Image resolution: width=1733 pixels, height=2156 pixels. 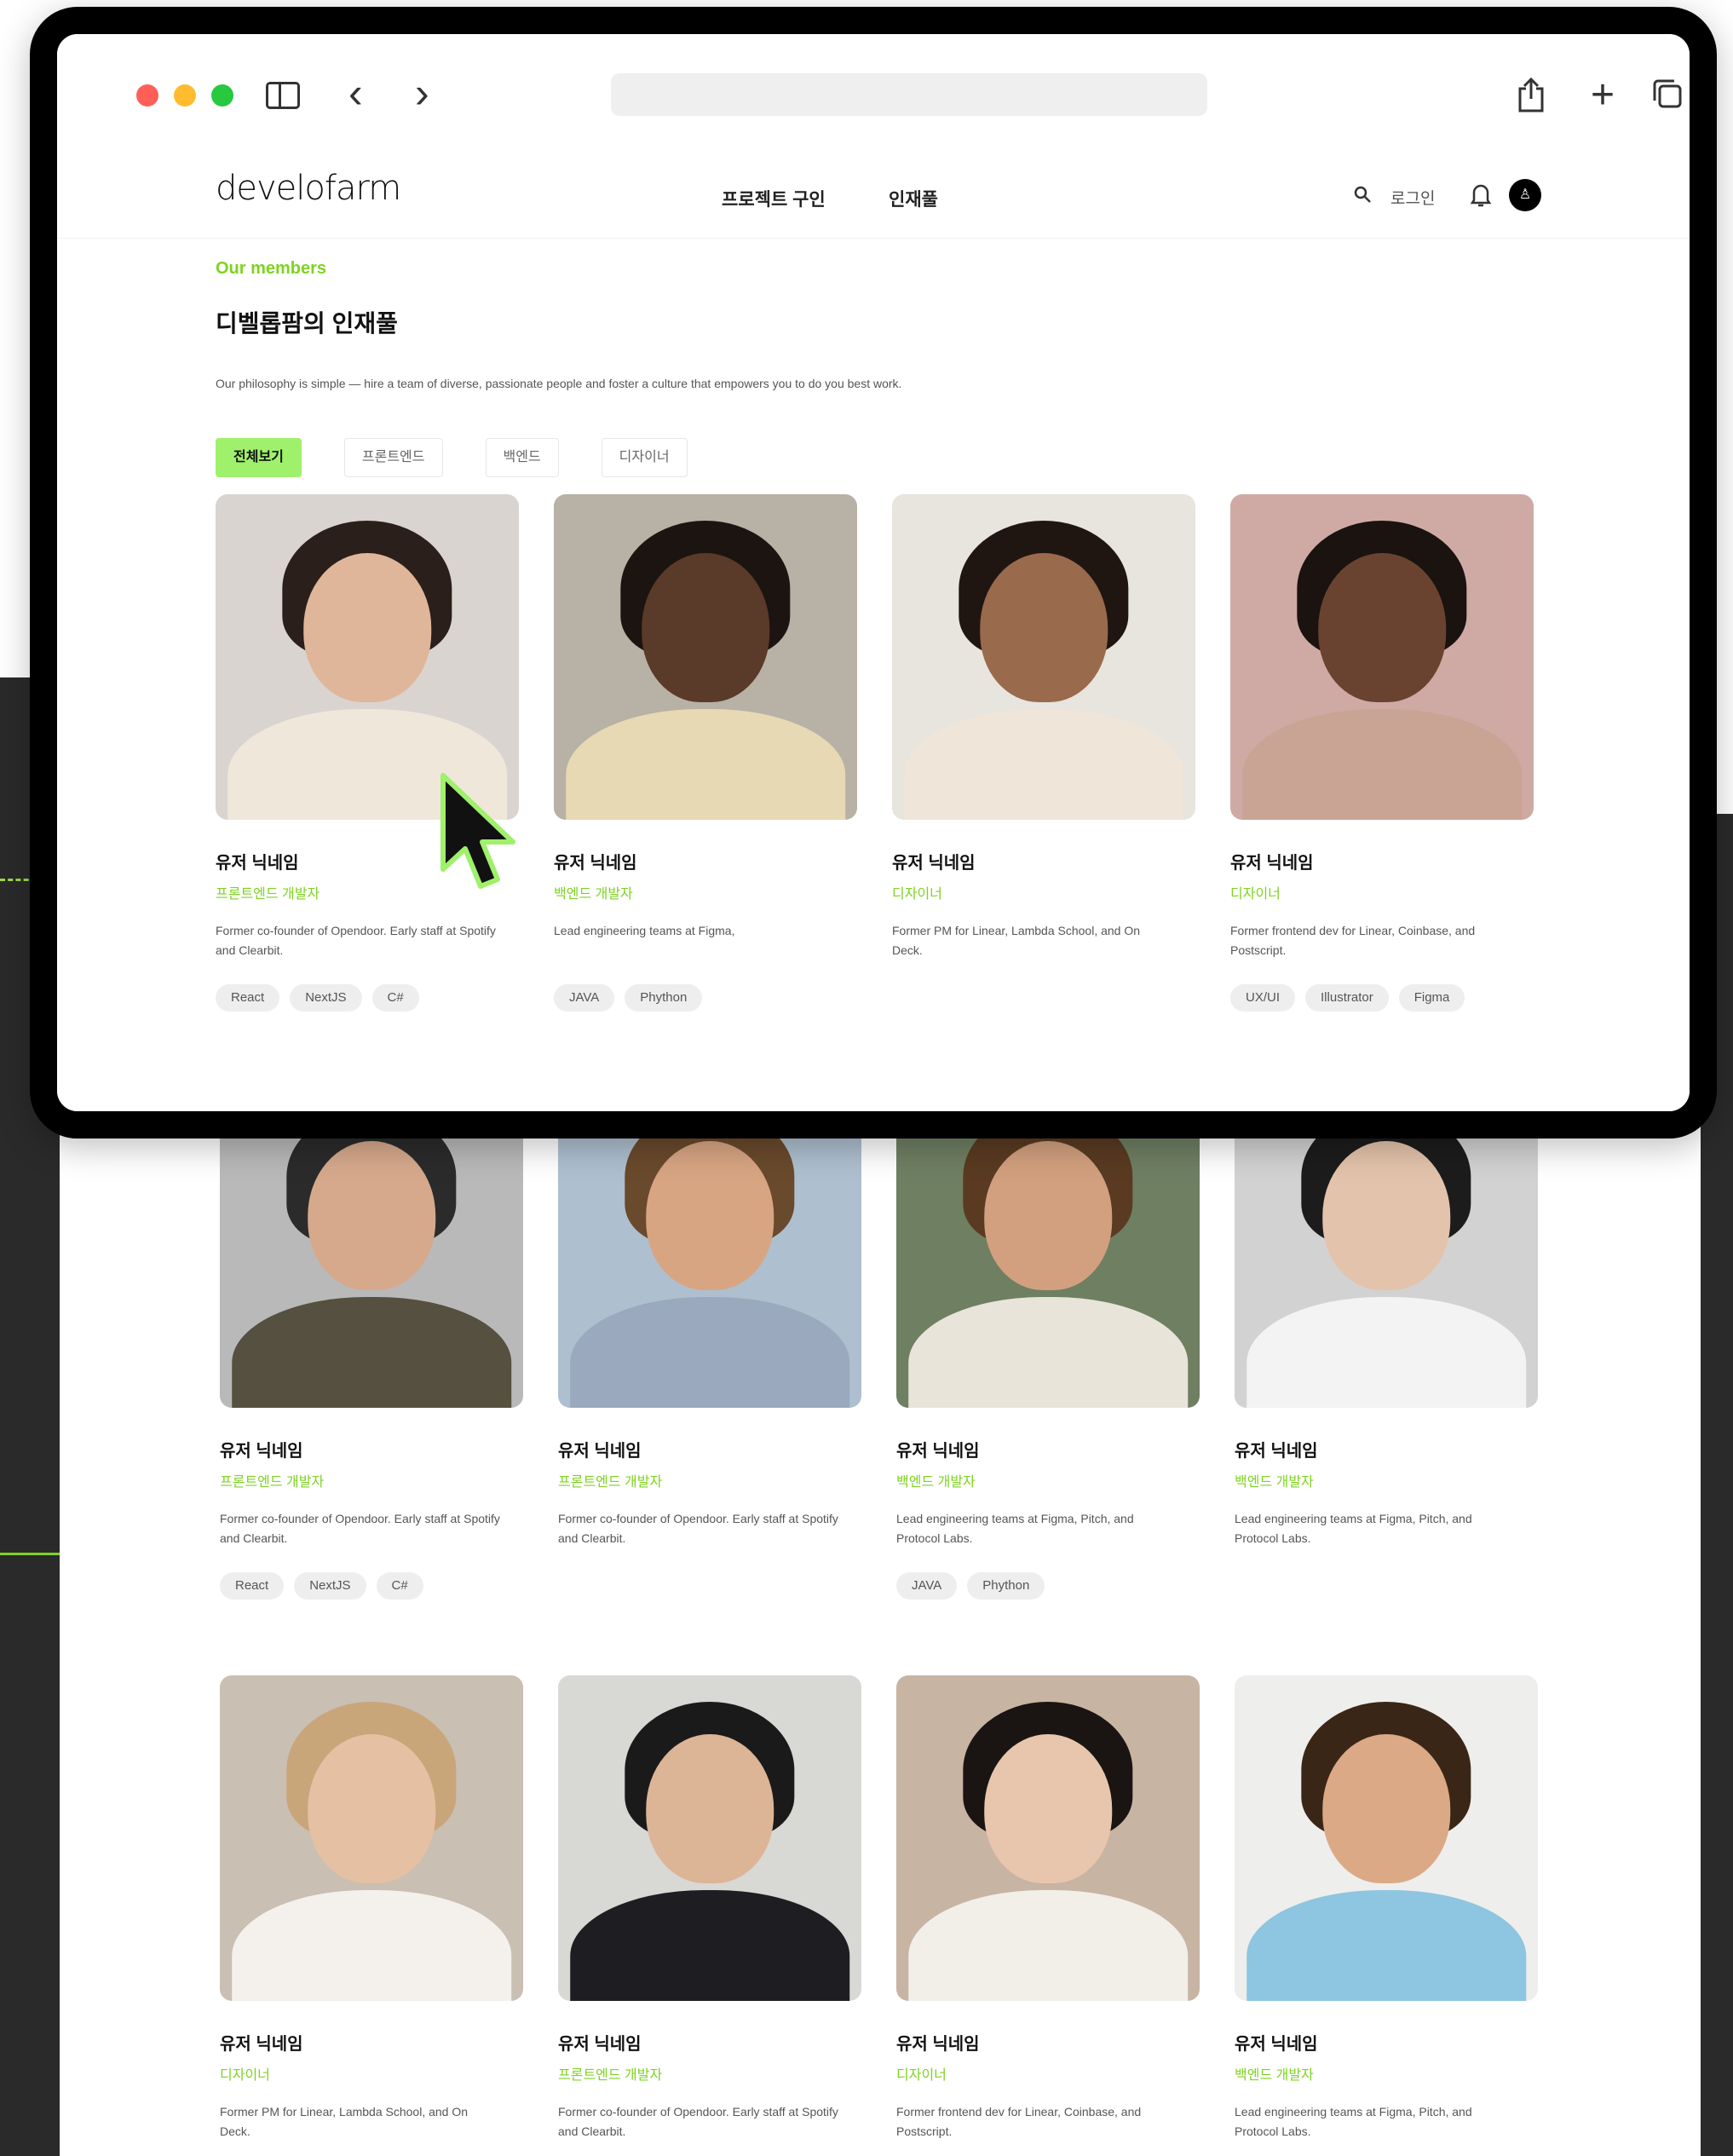 What do you see at coordinates (367, 998) in the screenshot?
I see `member-tags: React NextJS C#` at bounding box center [367, 998].